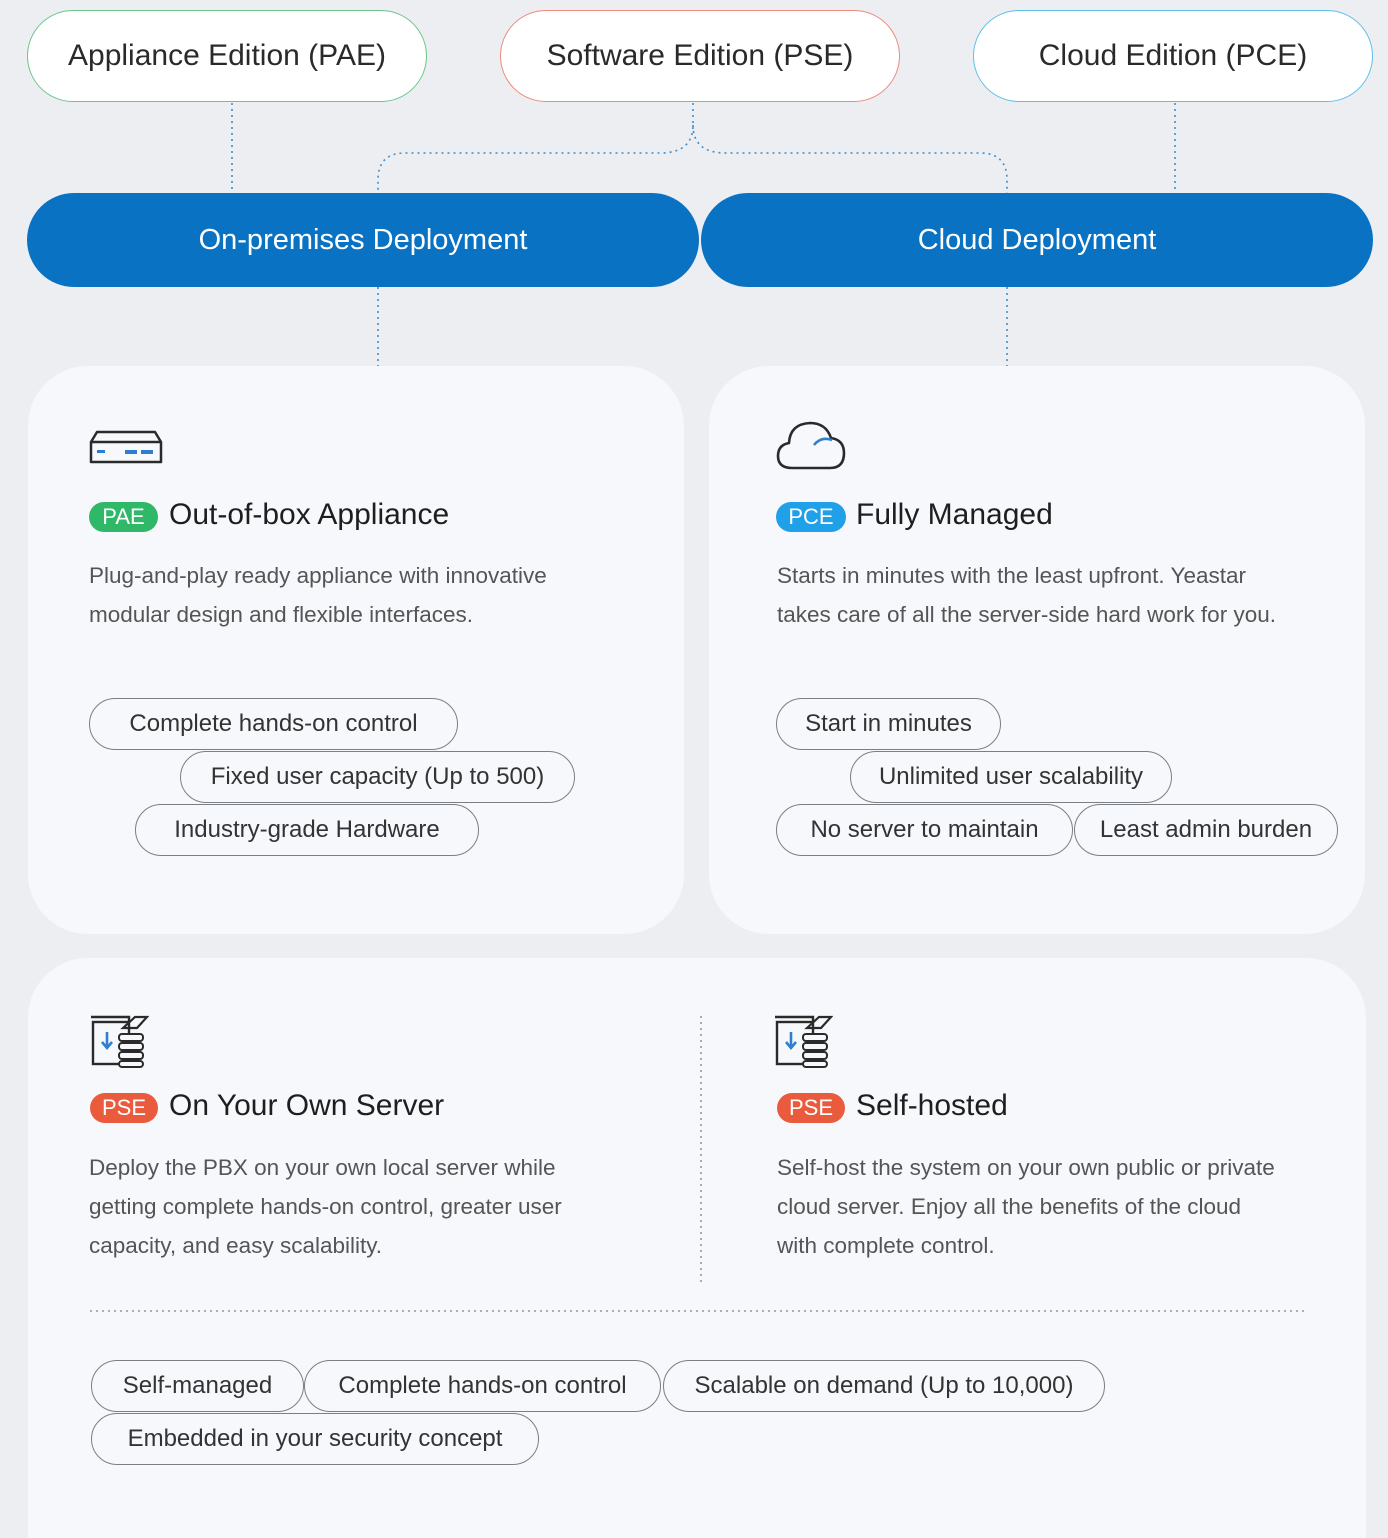 The width and height of the screenshot is (1388, 1538). I want to click on own-server-title: On Your Own Server, so click(307, 1105).